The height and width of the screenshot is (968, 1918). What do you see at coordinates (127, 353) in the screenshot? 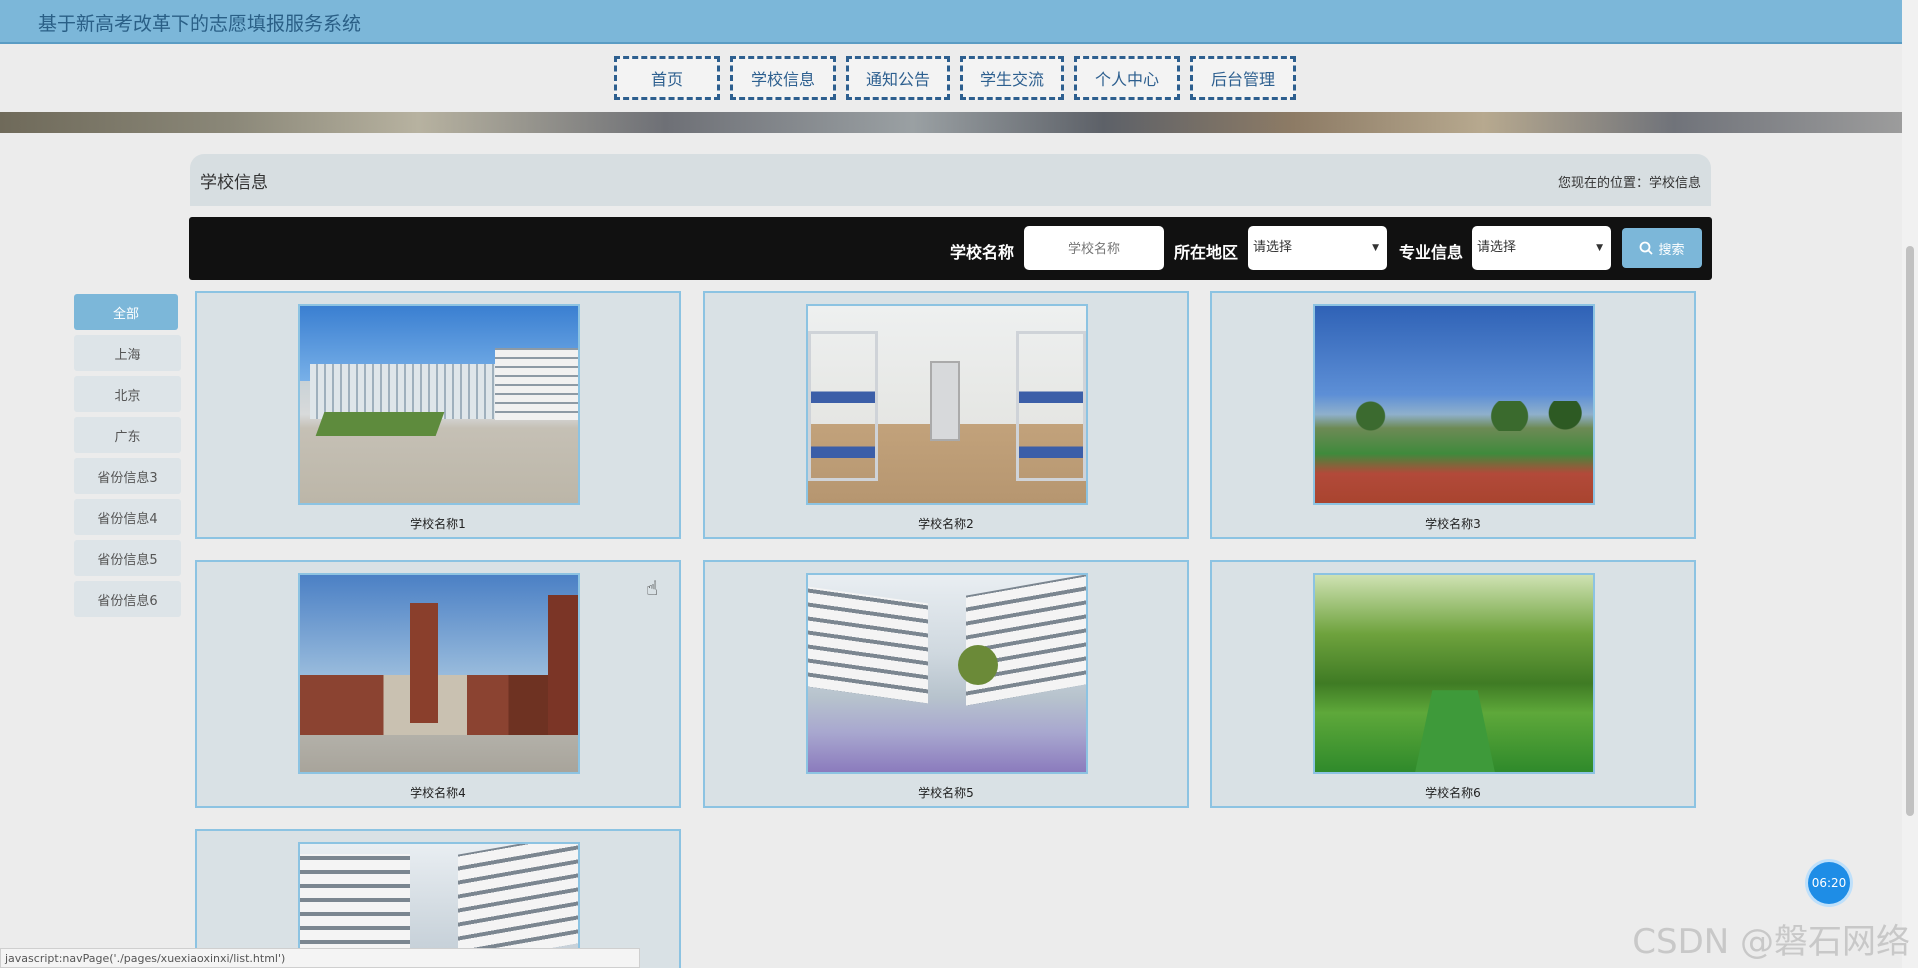
I see `sidebar-item-shanghai: 上海` at bounding box center [127, 353].